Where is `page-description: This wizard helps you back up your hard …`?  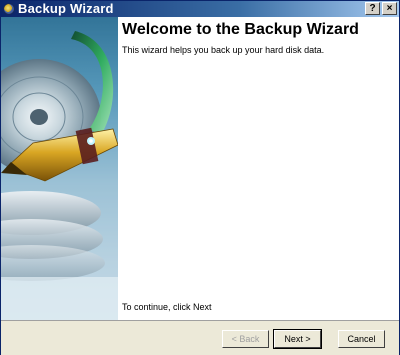 page-description: This wizard helps you back up your hard … is located at coordinates (223, 50).